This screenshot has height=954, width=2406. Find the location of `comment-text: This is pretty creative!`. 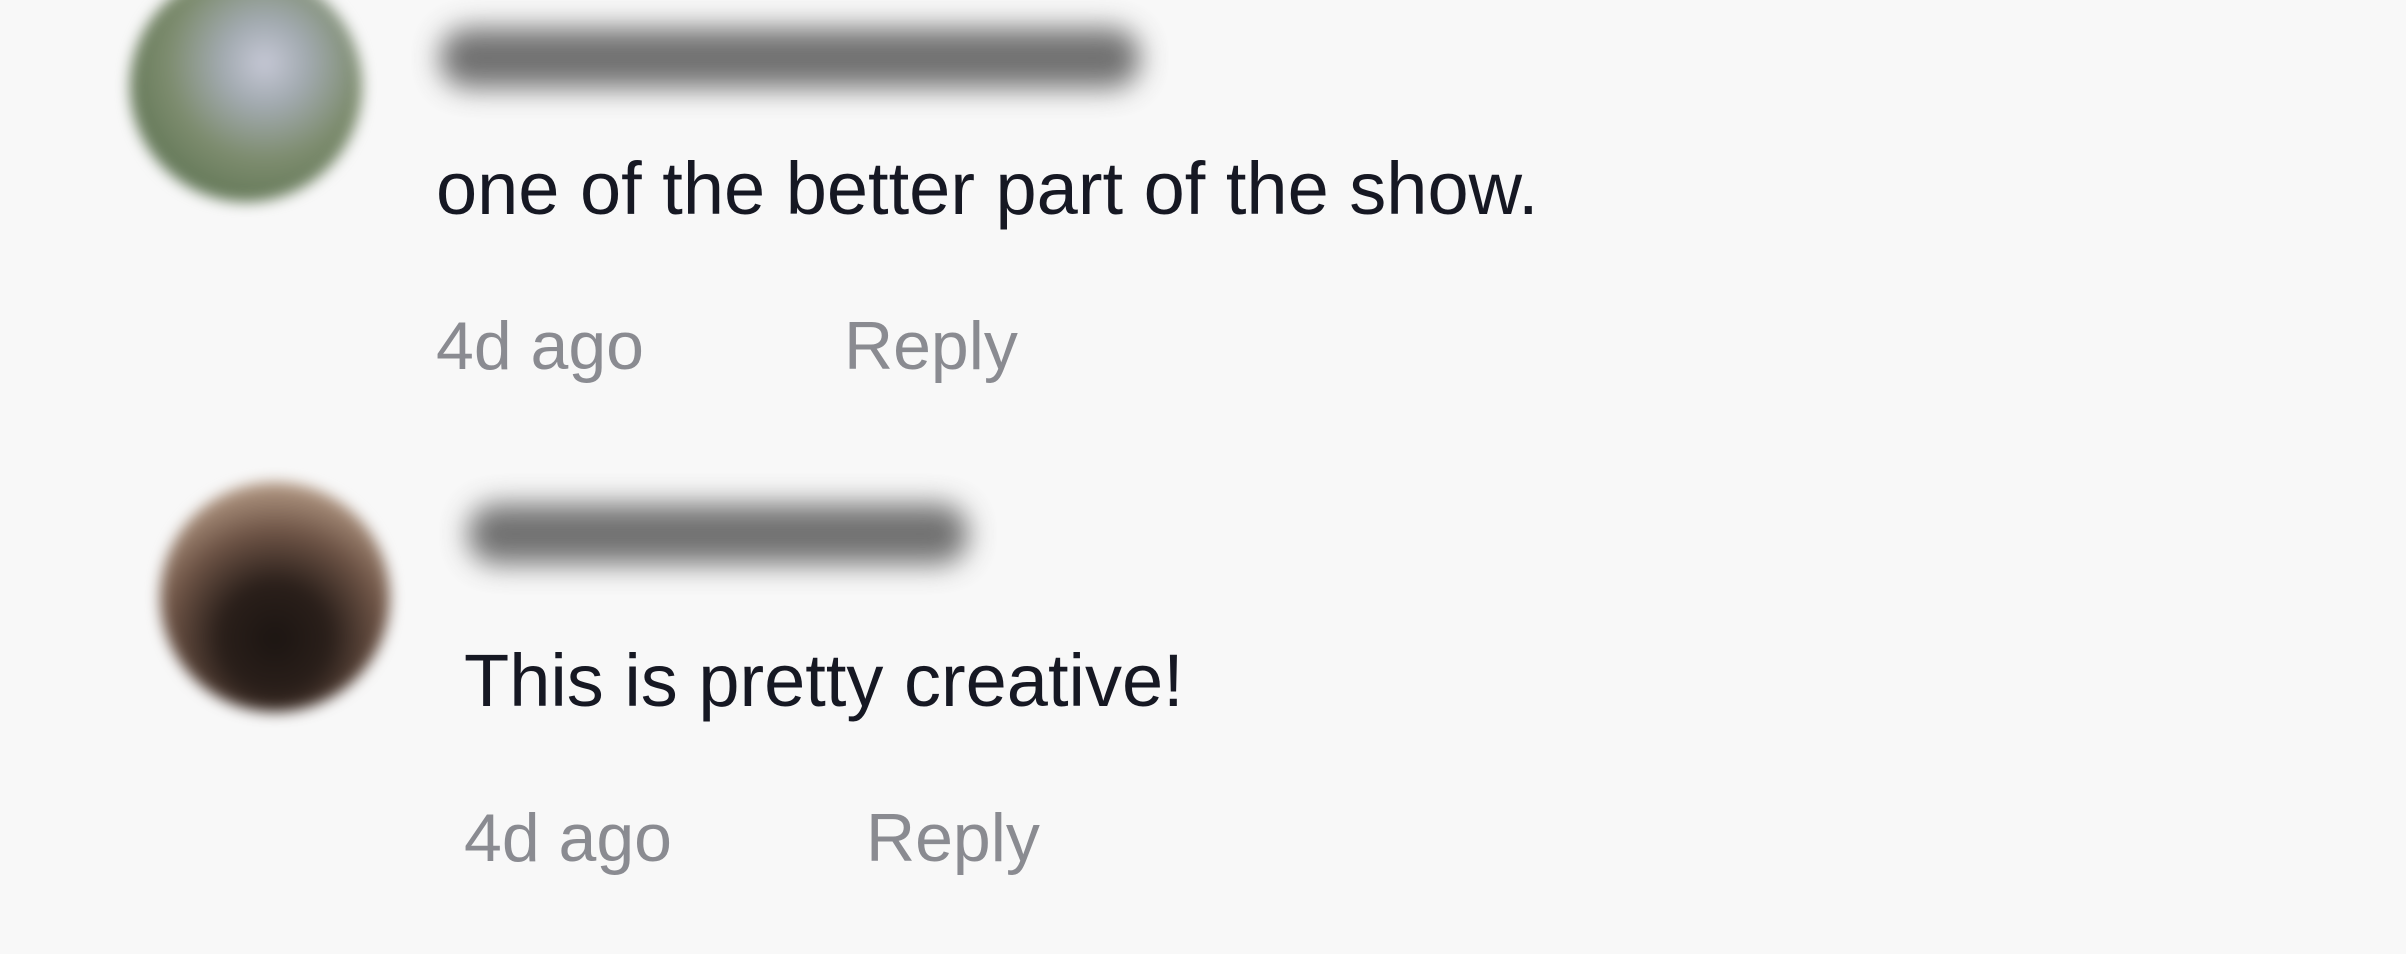

comment-text: This is pretty creative! is located at coordinates (824, 680).